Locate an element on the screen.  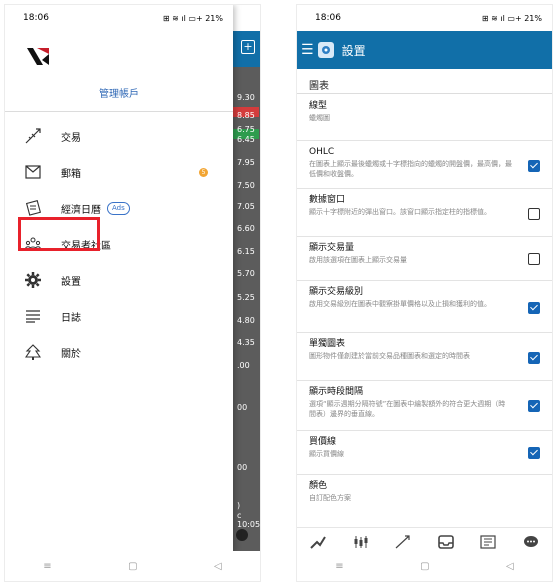
about-icon is located at coordinates (33, 352).